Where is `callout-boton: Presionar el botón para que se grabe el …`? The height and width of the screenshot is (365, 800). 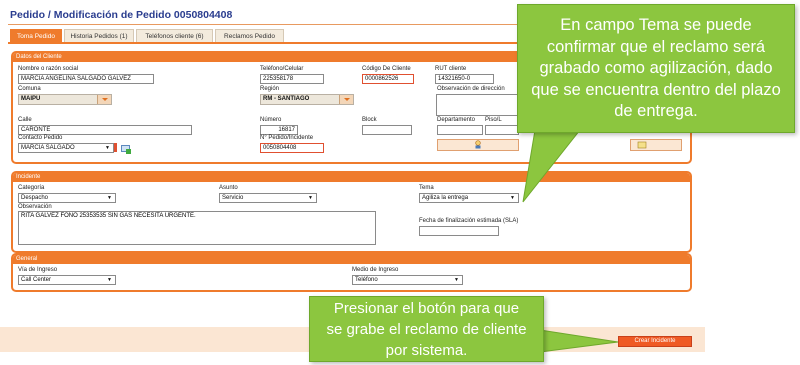 callout-boton: Presionar el botón para que se grabe el … is located at coordinates (426, 329).